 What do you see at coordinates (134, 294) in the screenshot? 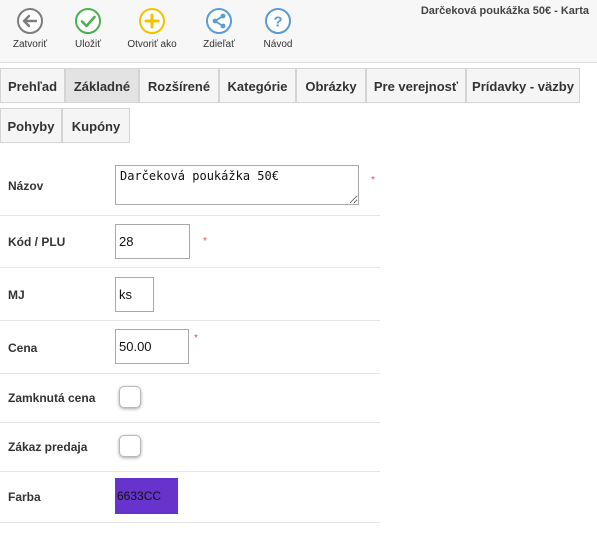
I see `unit-field` at bounding box center [134, 294].